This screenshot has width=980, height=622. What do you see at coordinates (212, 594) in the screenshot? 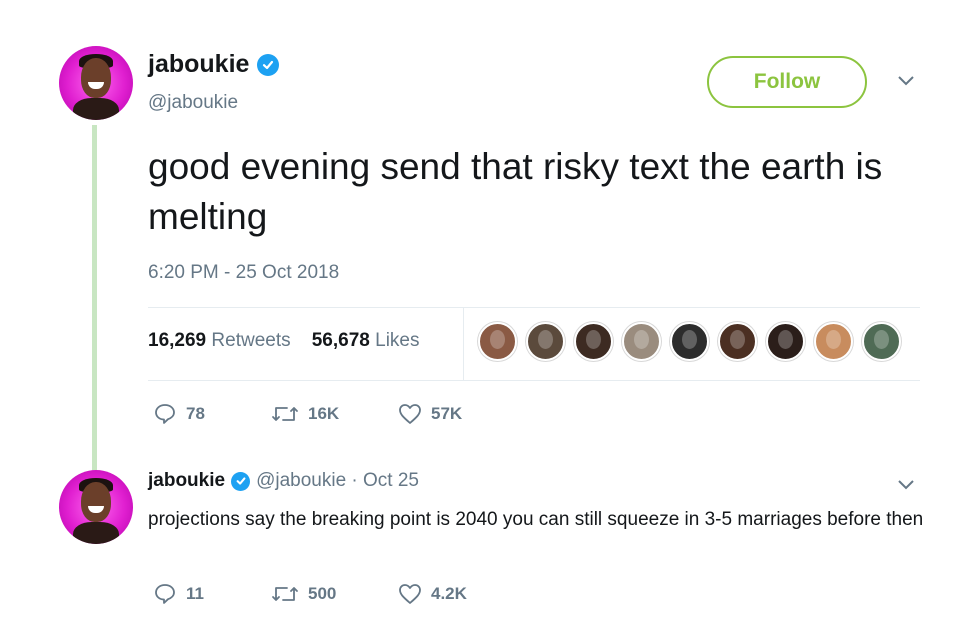
I see `reply-action: 11` at bounding box center [212, 594].